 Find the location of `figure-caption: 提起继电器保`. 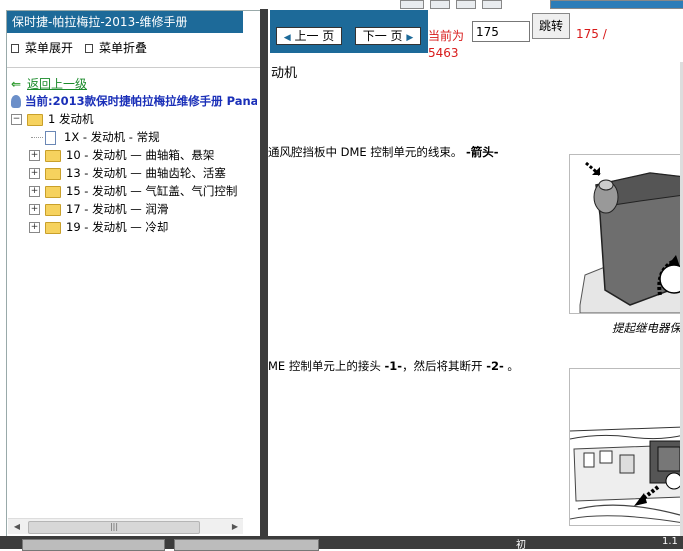

figure-caption: 提起继电器保 is located at coordinates (646, 328).